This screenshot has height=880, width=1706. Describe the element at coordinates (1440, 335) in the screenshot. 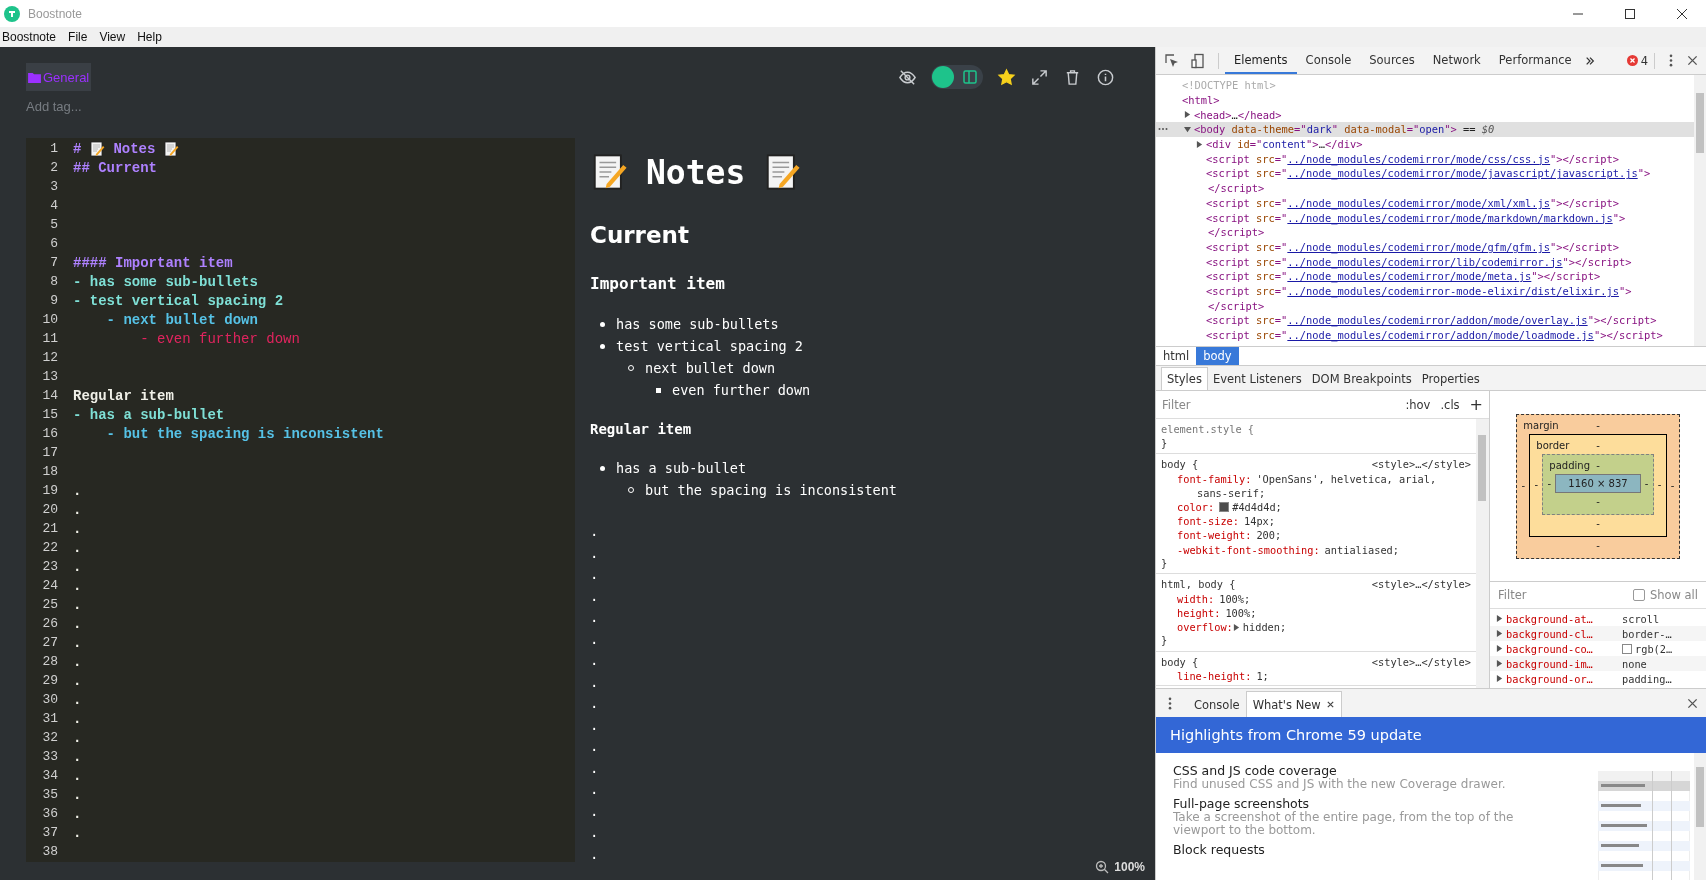

I see `file-link: ../node_modules/codemirror/addon/mode/loadmode.js` at that location.